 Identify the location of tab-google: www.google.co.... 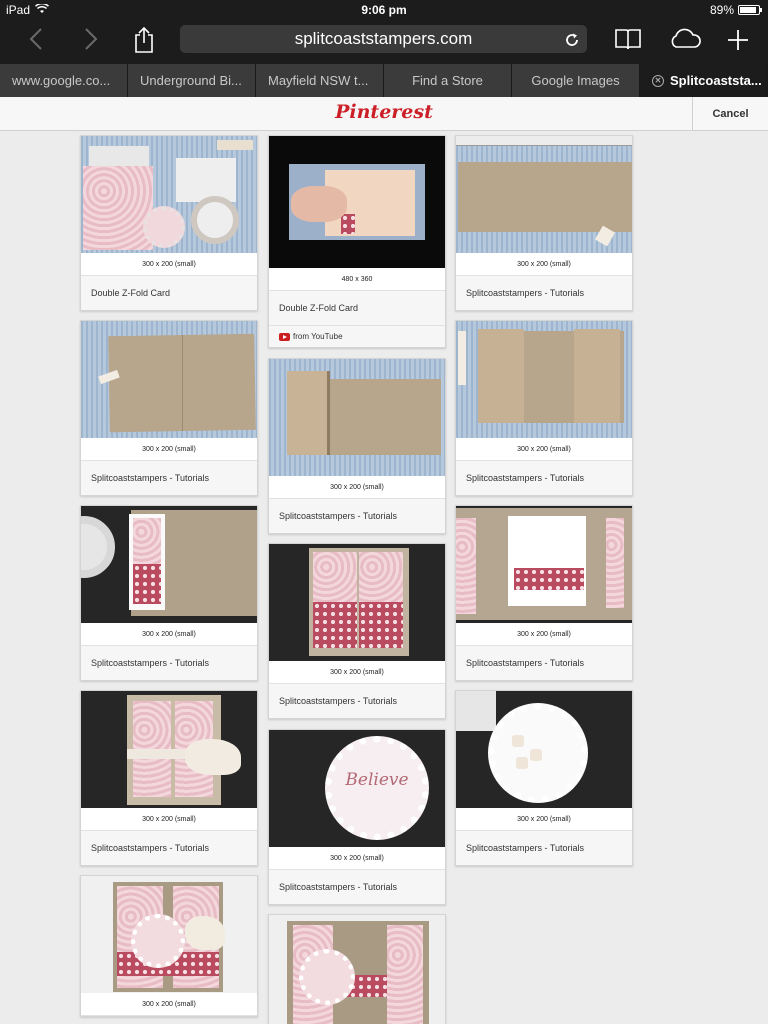
(64, 80).